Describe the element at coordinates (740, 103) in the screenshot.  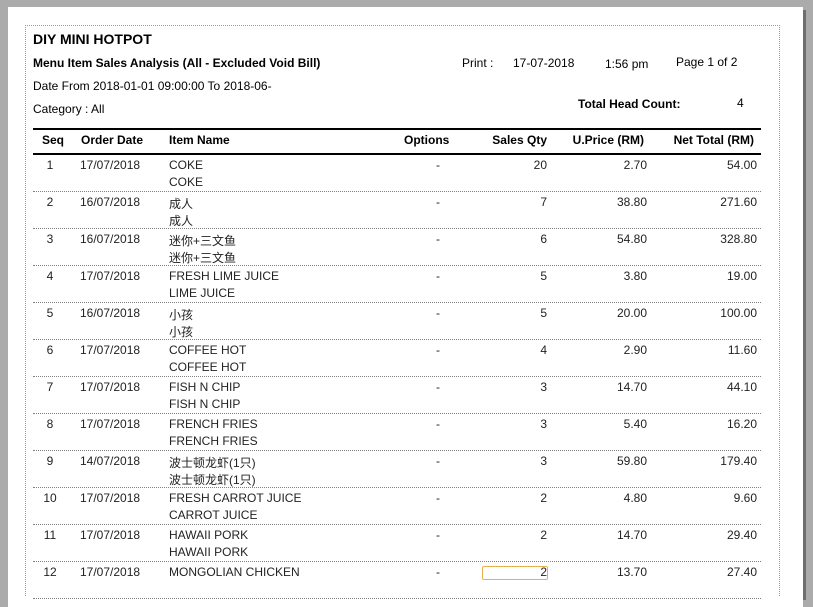
I see `head-count-value: 4` at that location.